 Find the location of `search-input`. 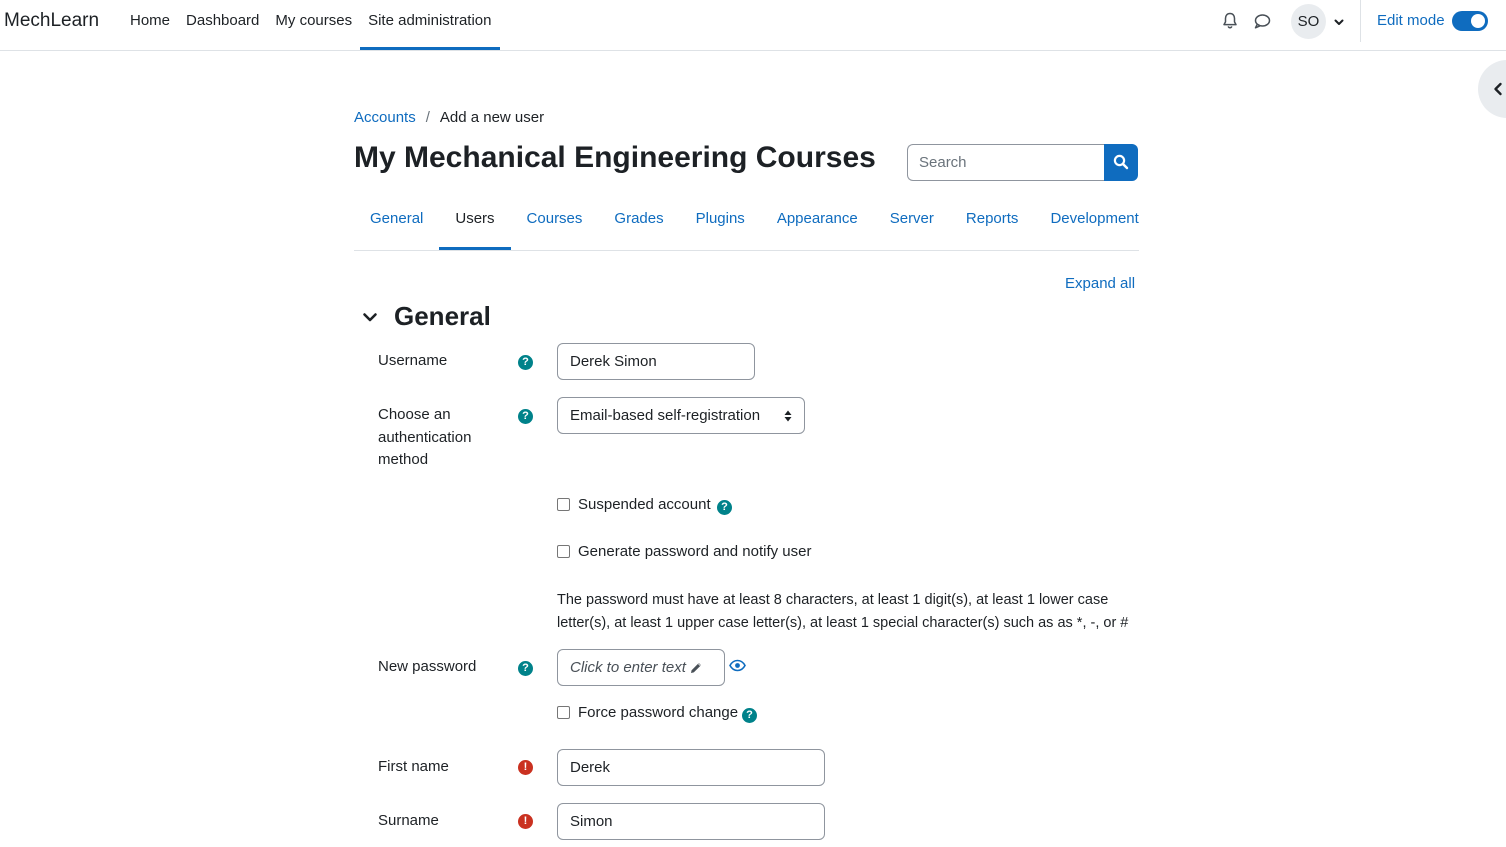

search-input is located at coordinates (1006, 162).